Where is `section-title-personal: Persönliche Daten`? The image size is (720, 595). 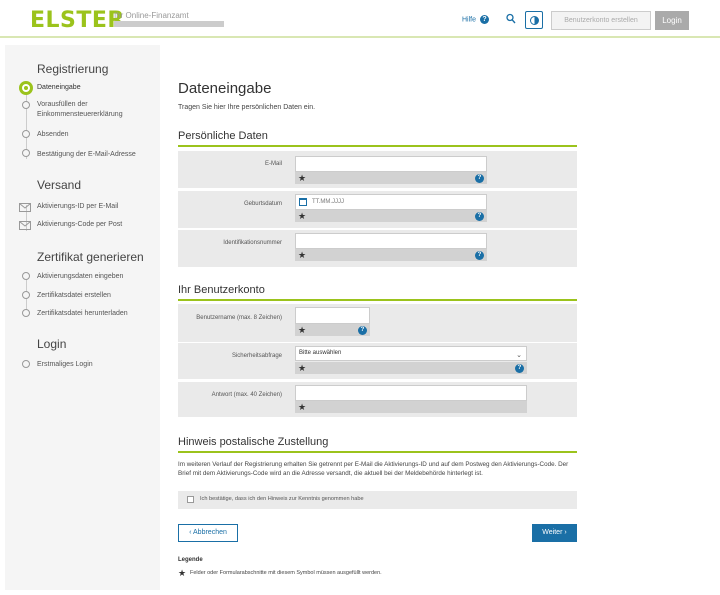
section-title-personal: Persönliche Daten is located at coordinates (223, 136).